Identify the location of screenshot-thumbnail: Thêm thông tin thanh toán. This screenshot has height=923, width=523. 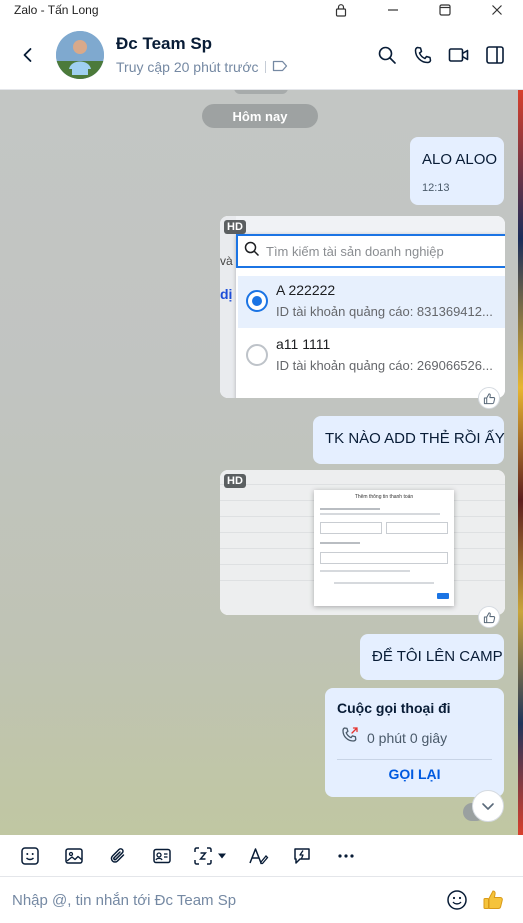
(362, 542).